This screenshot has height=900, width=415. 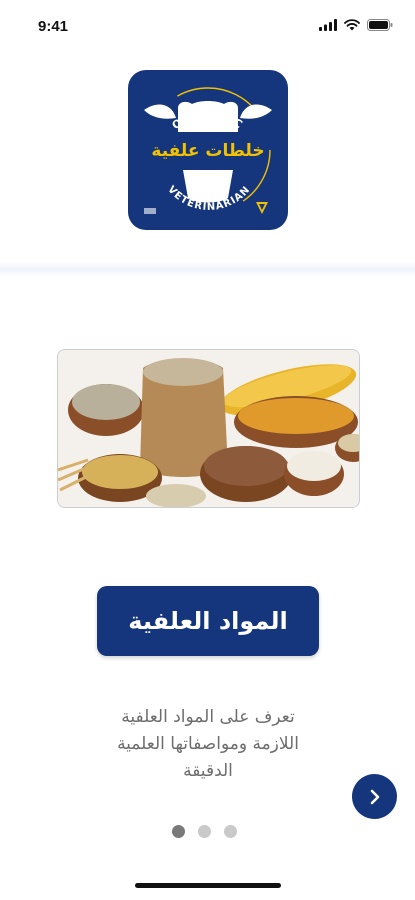 What do you see at coordinates (53, 26) in the screenshot?
I see `status-time: 9:41` at bounding box center [53, 26].